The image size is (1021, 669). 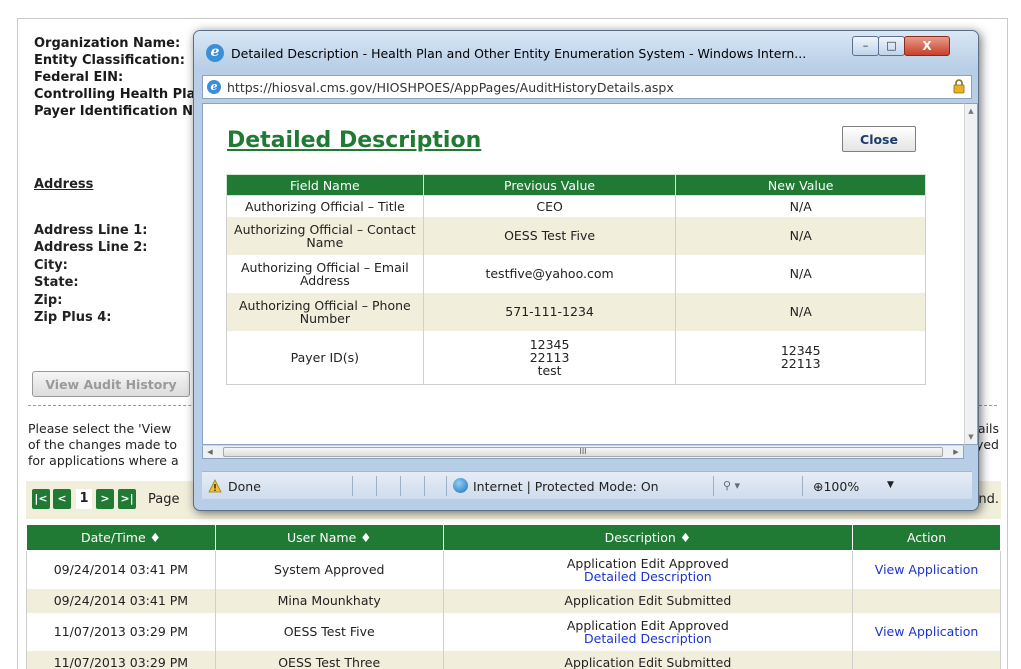 What do you see at coordinates (115, 94) in the screenshot?
I see `controlling-health-plan-label: Controlling Health Pla` at bounding box center [115, 94].